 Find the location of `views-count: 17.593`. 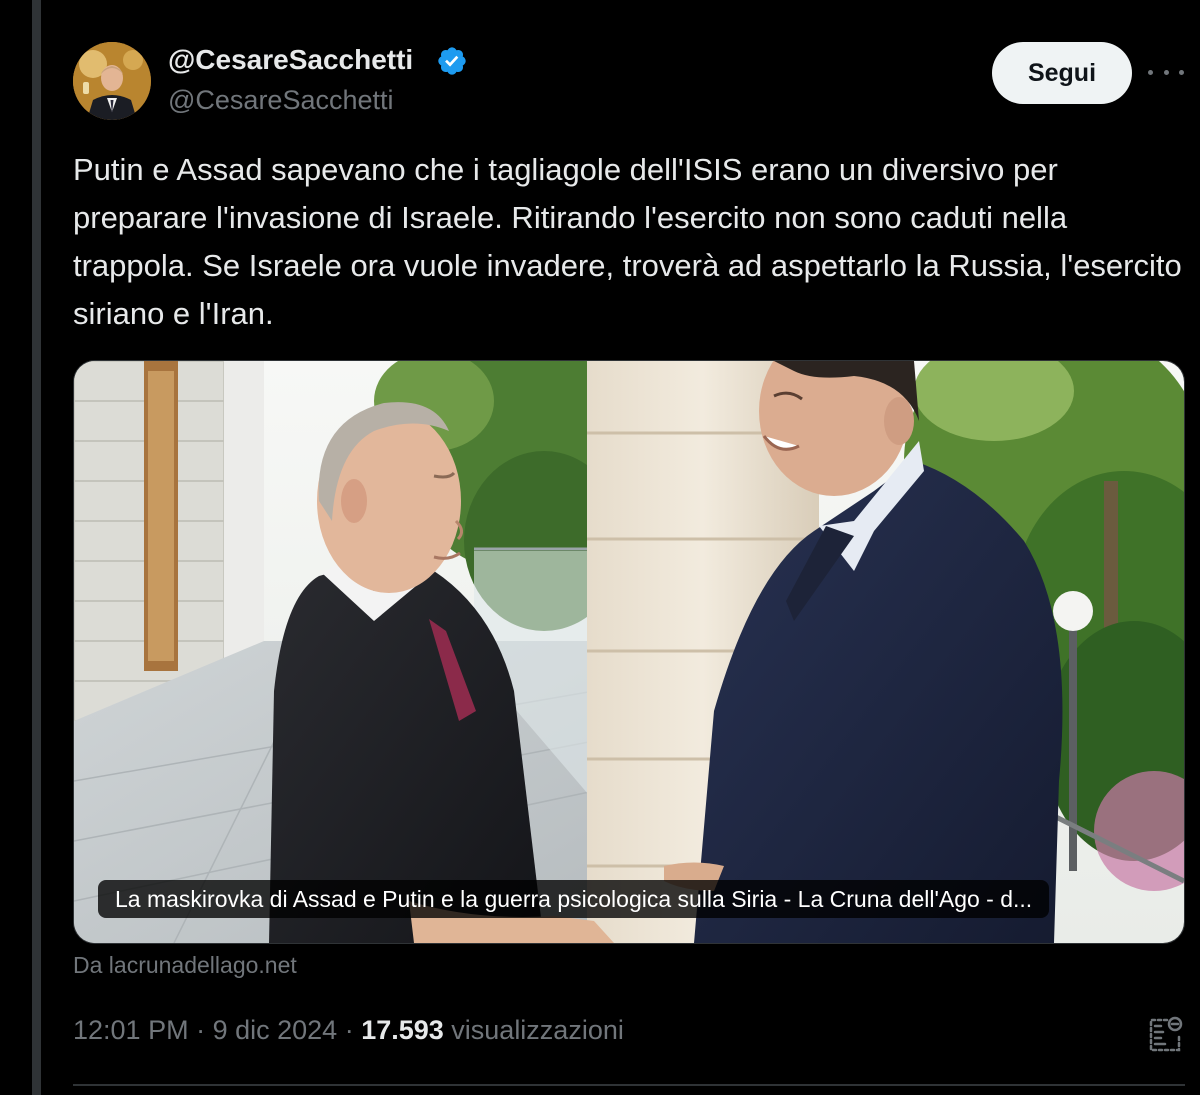

views-count: 17.593 is located at coordinates (402, 1030).